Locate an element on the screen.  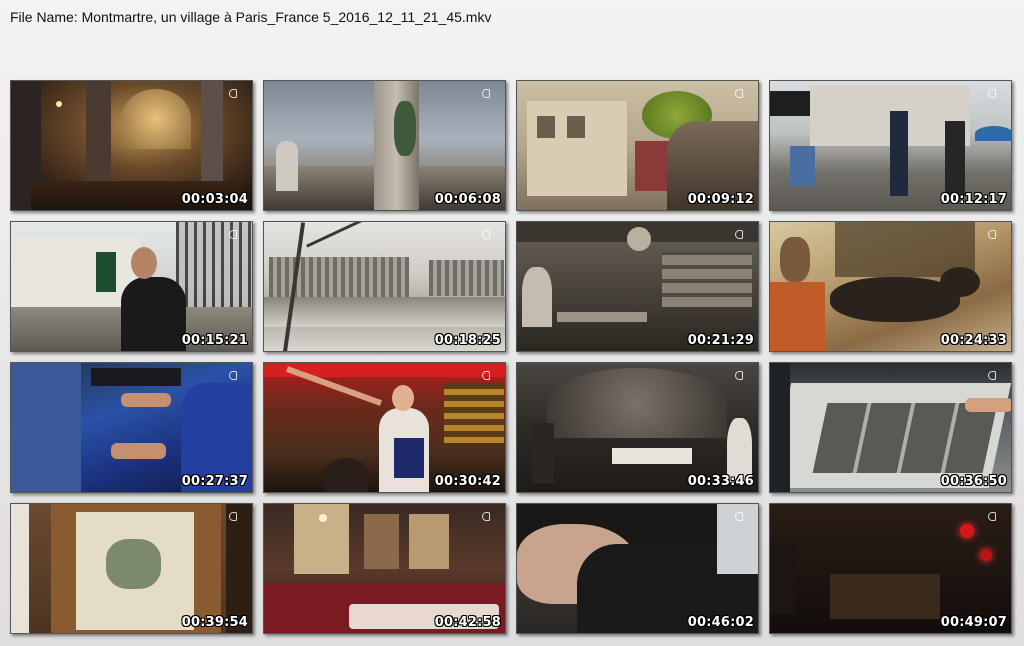
thumbnail-8: 00:24:33 is located at coordinates (890, 286).